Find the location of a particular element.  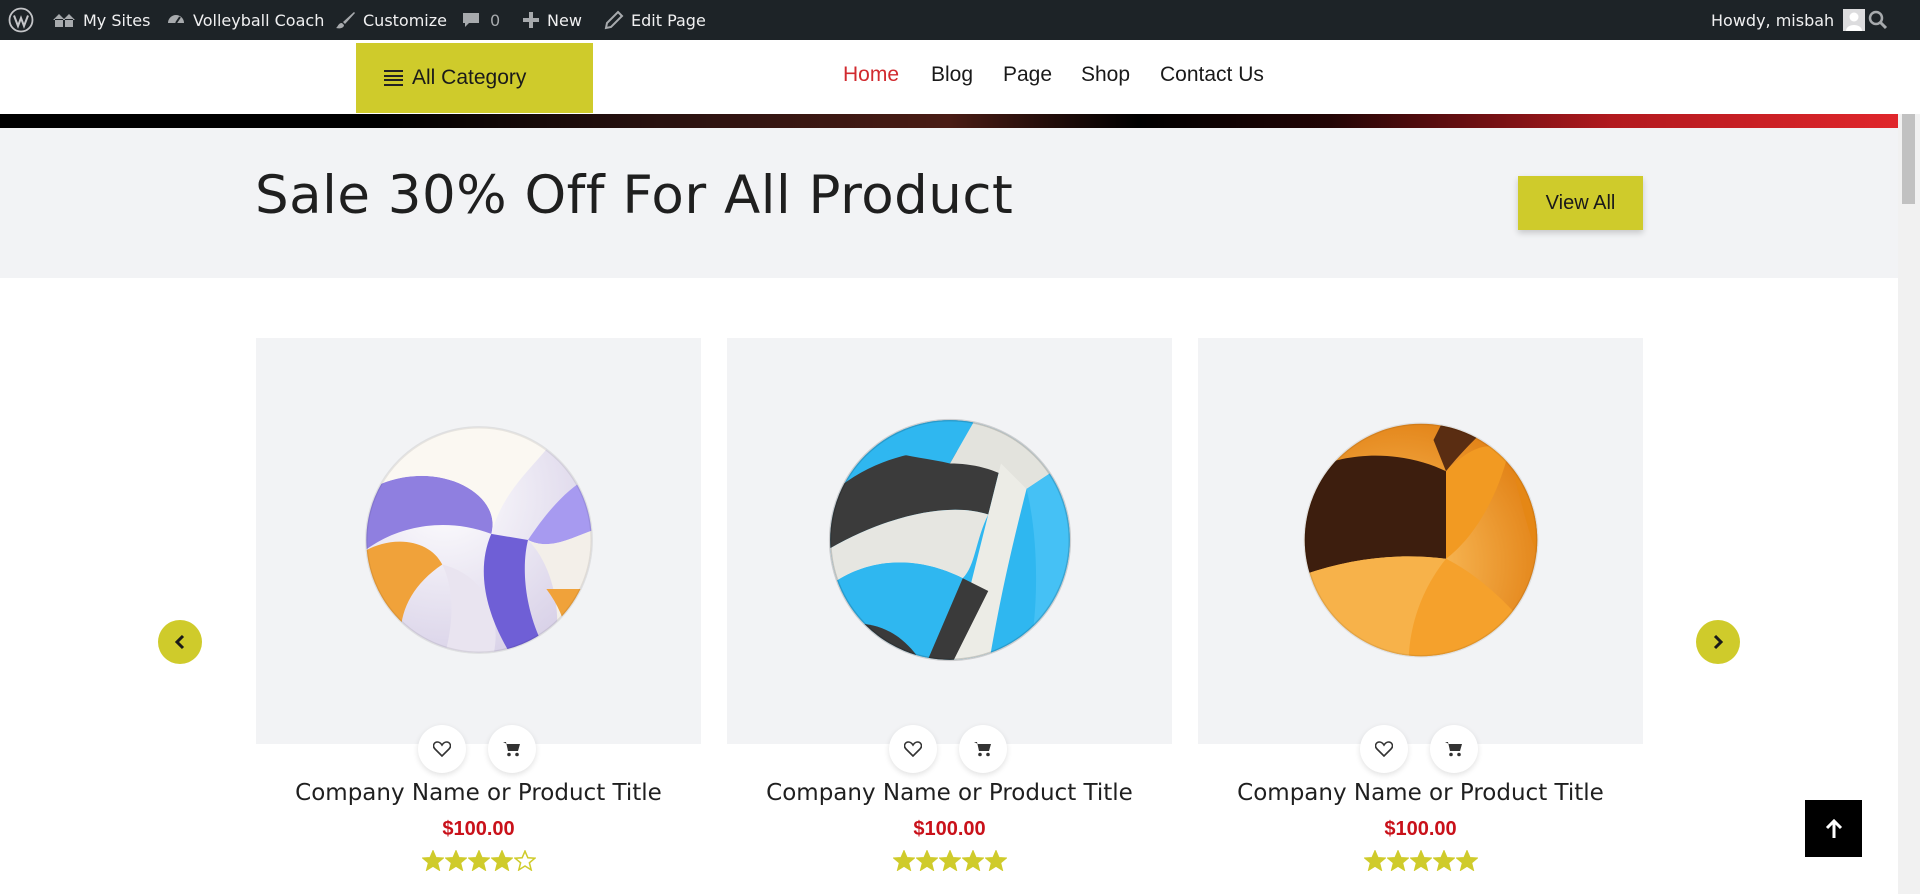

all-category-button: All Category is located at coordinates (474, 78).